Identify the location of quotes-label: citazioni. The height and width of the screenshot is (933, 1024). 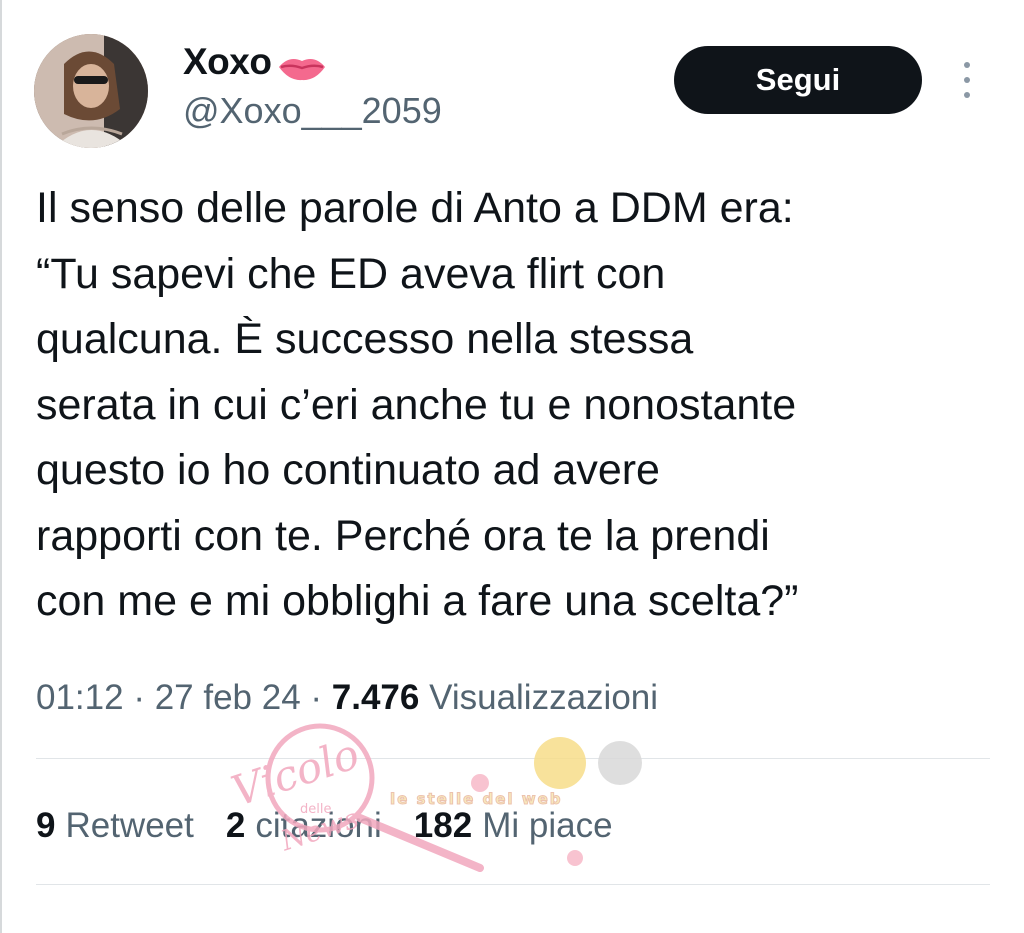
(318, 825).